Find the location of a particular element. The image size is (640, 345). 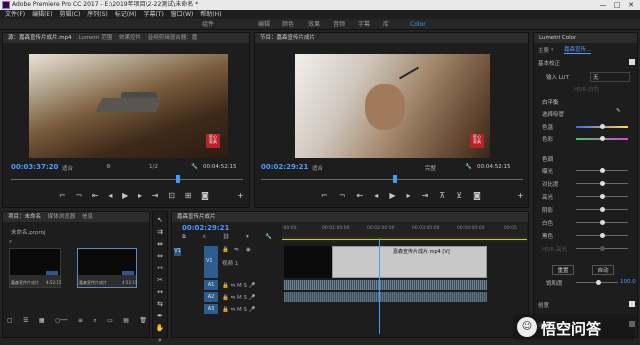

track-a3-target: A3 is located at coordinates (211, 309).